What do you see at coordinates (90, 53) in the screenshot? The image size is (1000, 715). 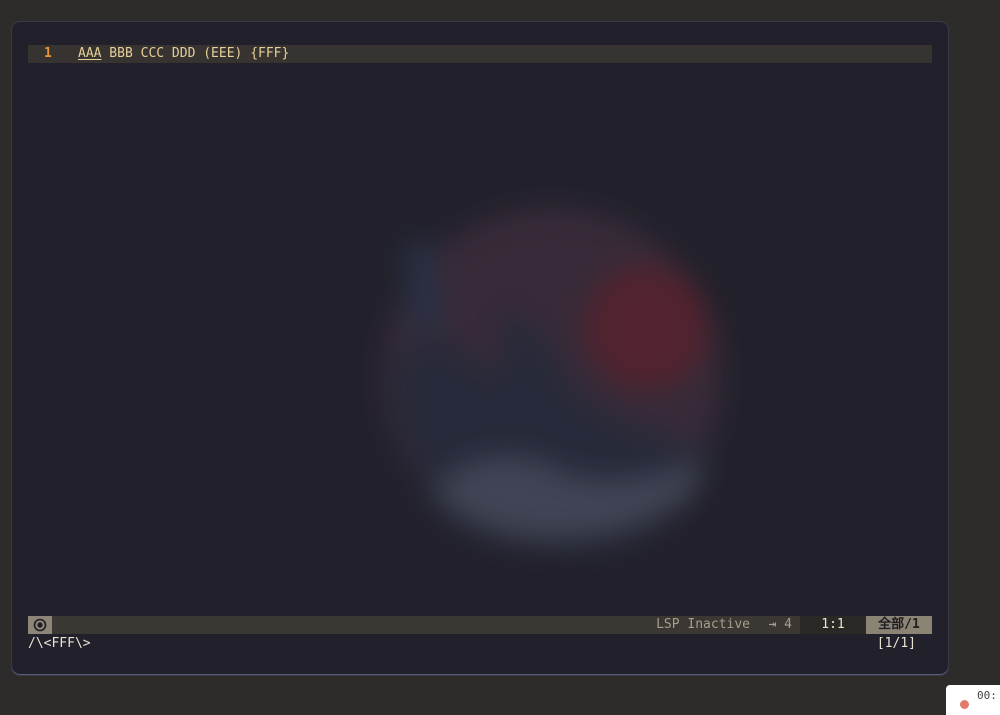 I see `search-match: AAA` at bounding box center [90, 53].